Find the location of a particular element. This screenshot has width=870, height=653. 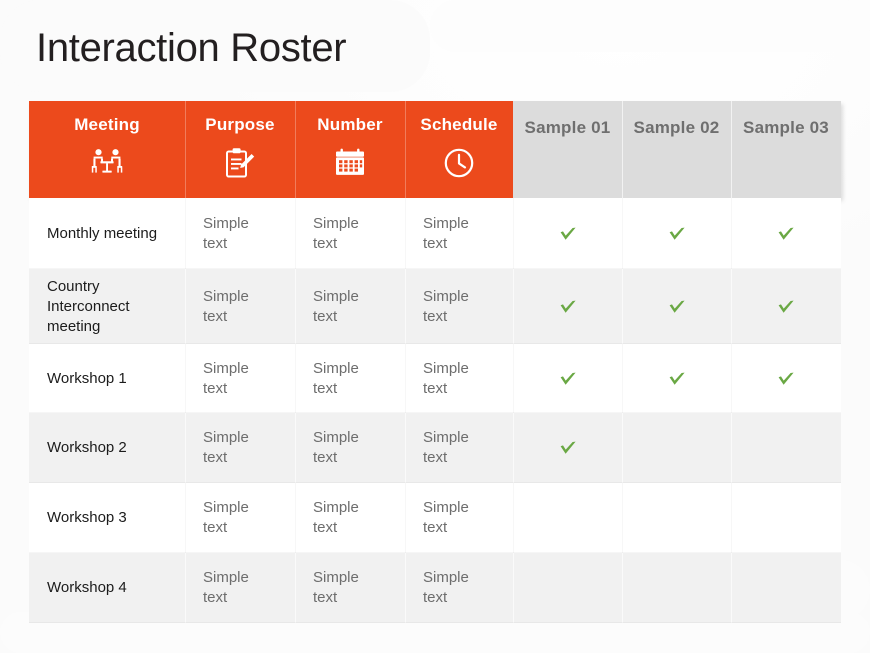

background-texture is located at coordinates (650, 26).